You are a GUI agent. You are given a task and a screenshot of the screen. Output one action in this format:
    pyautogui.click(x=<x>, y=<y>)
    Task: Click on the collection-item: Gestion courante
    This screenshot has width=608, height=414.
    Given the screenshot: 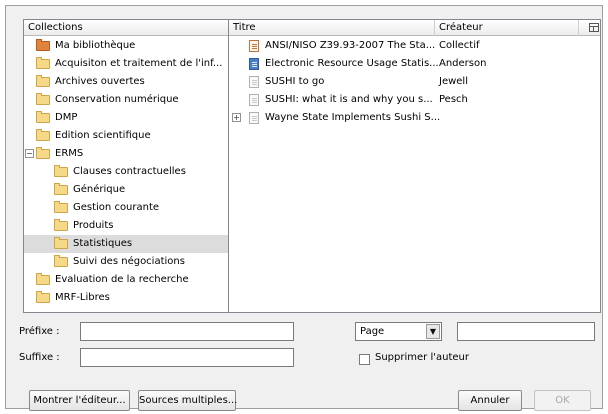 What is the action you would take?
    pyautogui.click(x=126, y=208)
    